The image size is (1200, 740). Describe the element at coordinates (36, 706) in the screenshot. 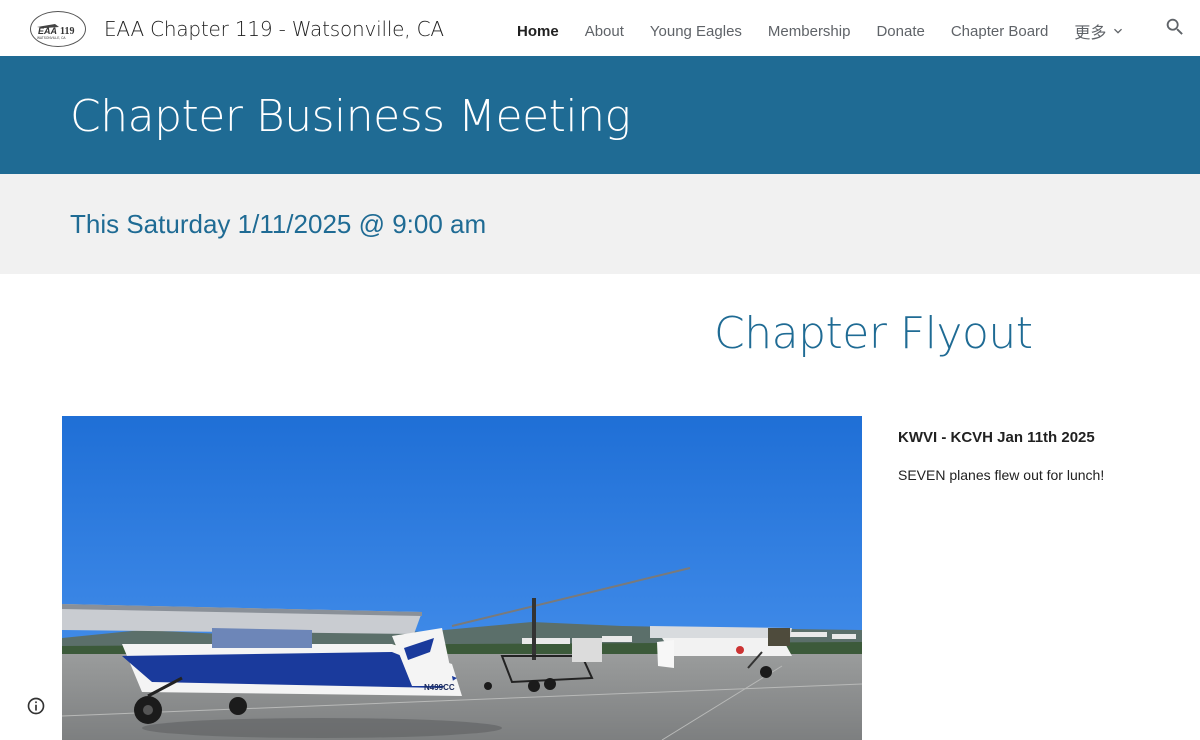

I see `info-icon` at that location.